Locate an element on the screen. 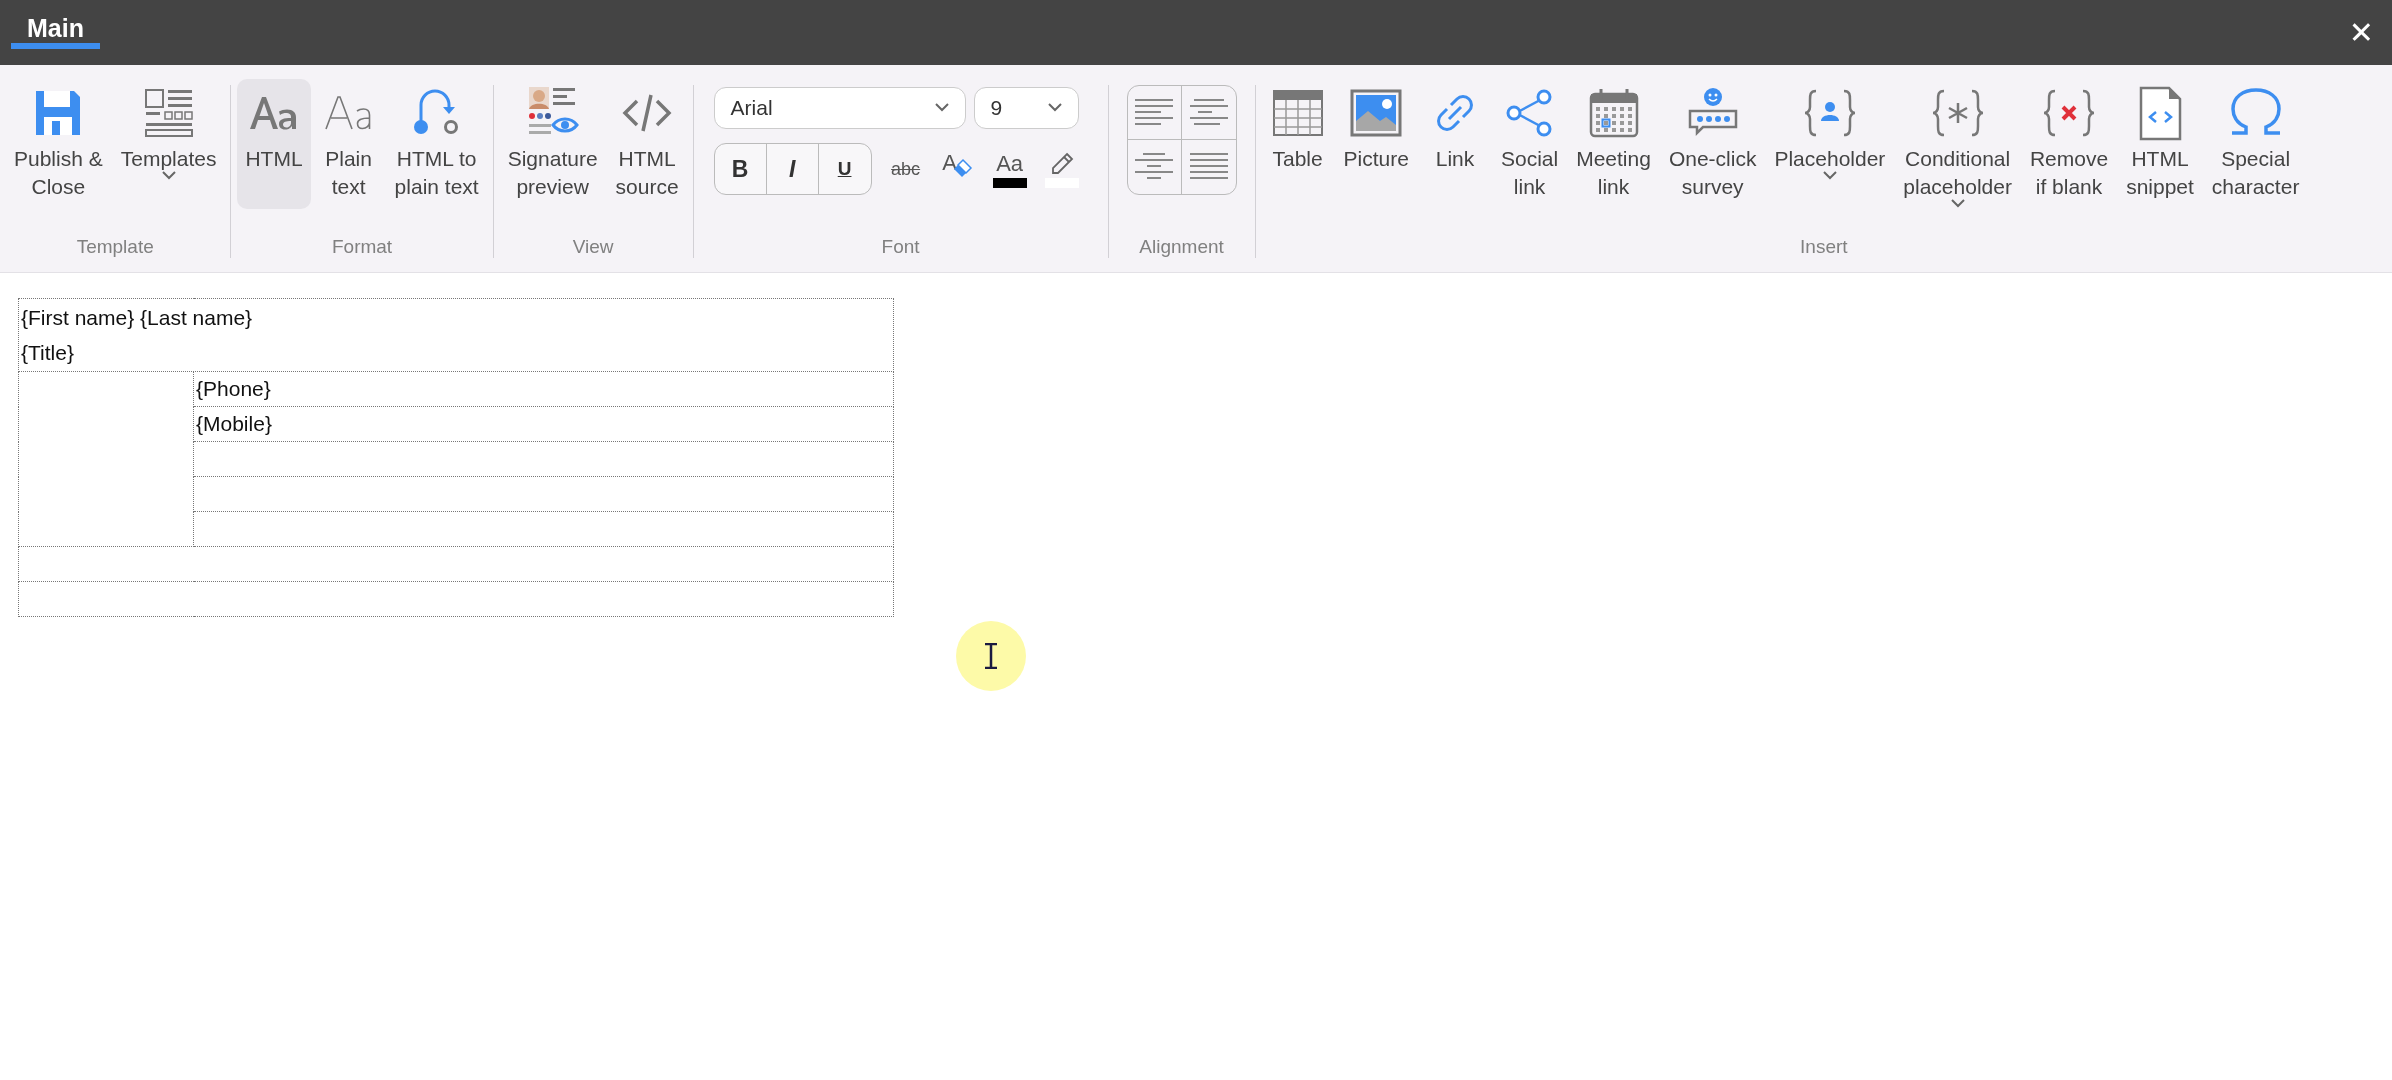  ribbon-button: HTML to plain text is located at coordinates (436, 144).